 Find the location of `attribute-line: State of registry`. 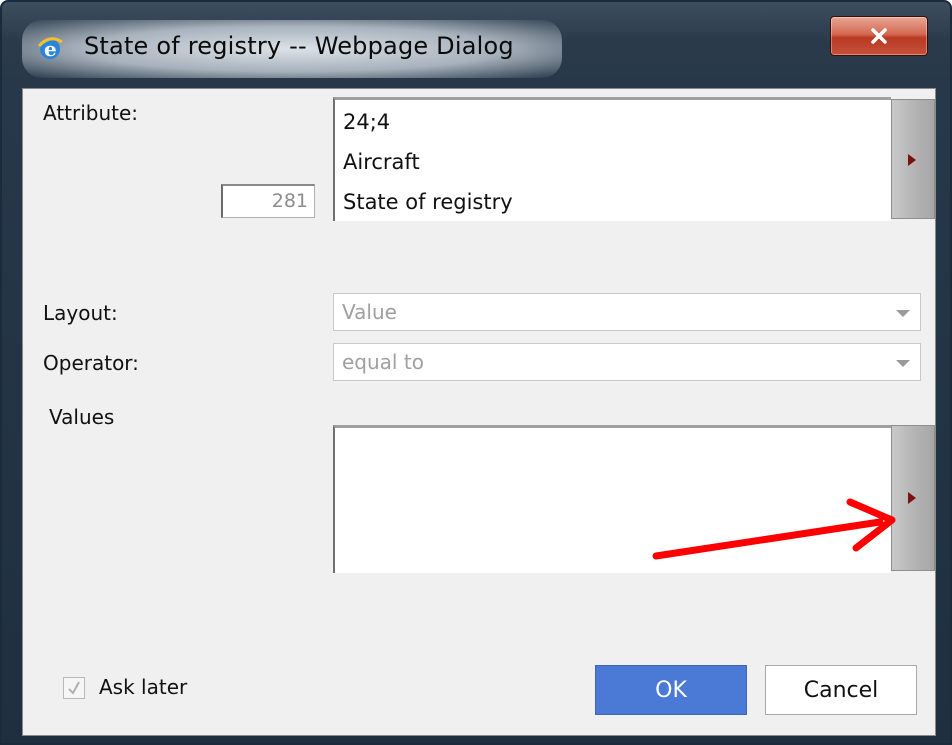

attribute-line: State of registry is located at coordinates (428, 202).